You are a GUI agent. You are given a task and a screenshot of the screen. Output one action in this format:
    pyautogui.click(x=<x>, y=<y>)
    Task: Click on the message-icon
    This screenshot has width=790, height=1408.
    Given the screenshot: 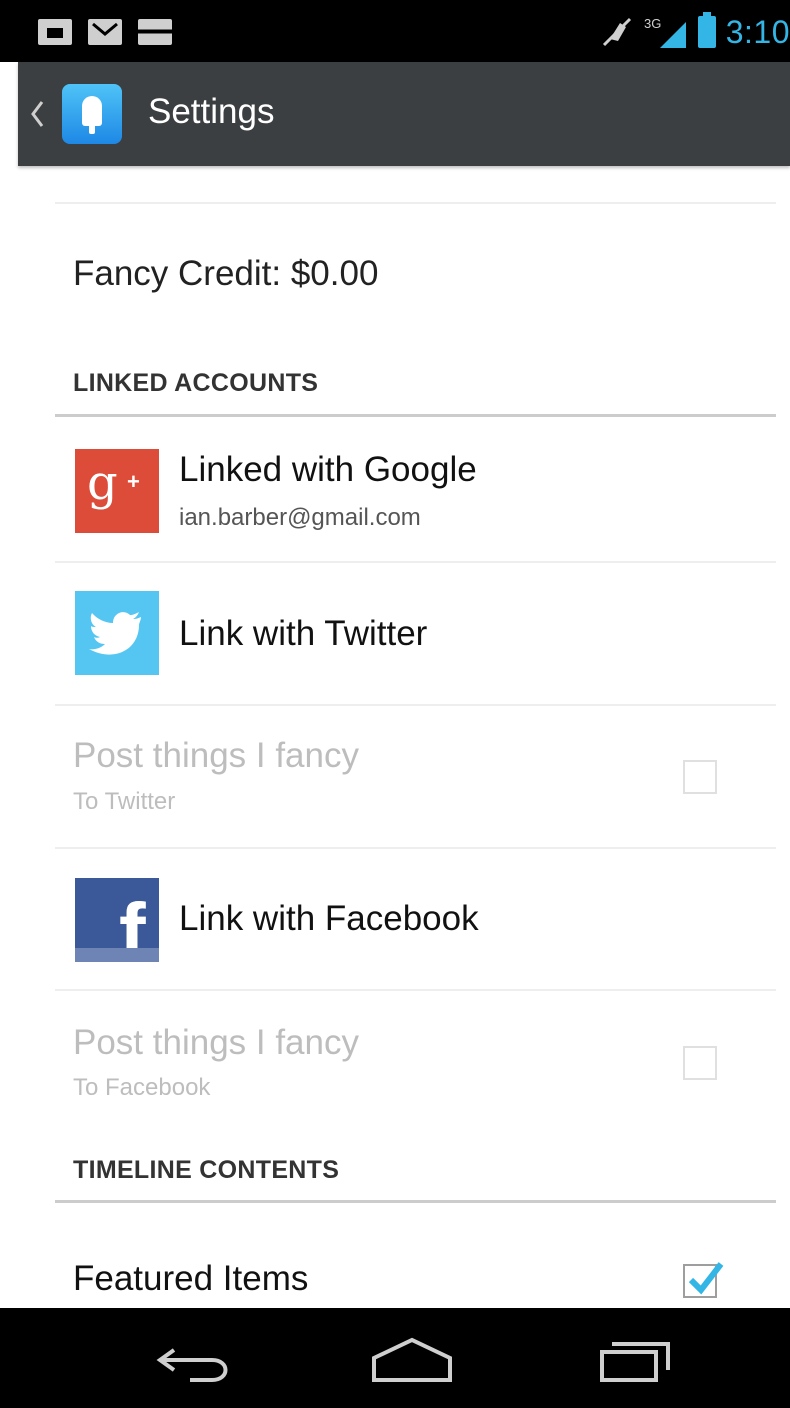 What is the action you would take?
    pyautogui.click(x=155, y=32)
    